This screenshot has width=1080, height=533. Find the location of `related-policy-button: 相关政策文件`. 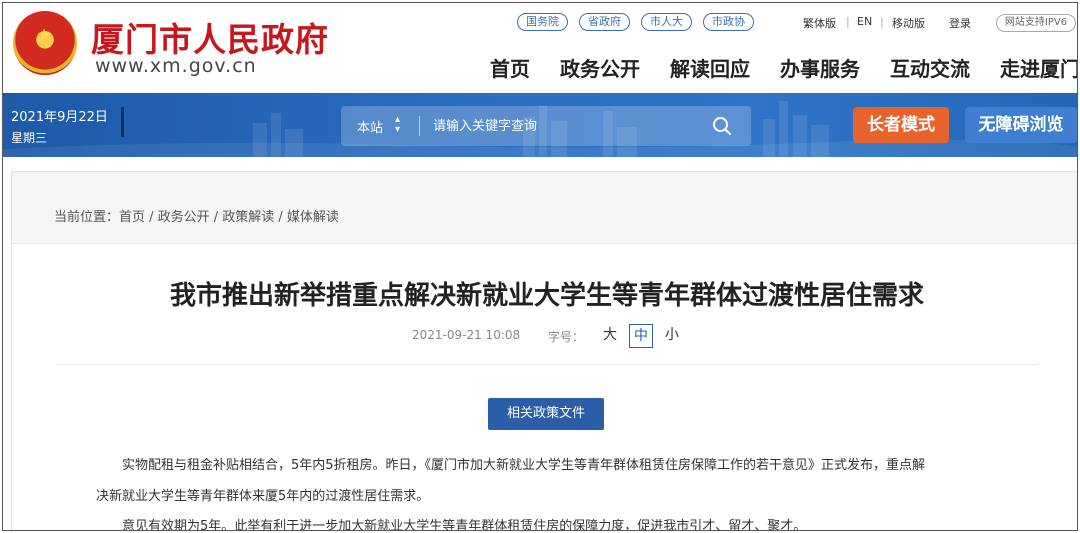

related-policy-button: 相关政策文件 is located at coordinates (546, 414).